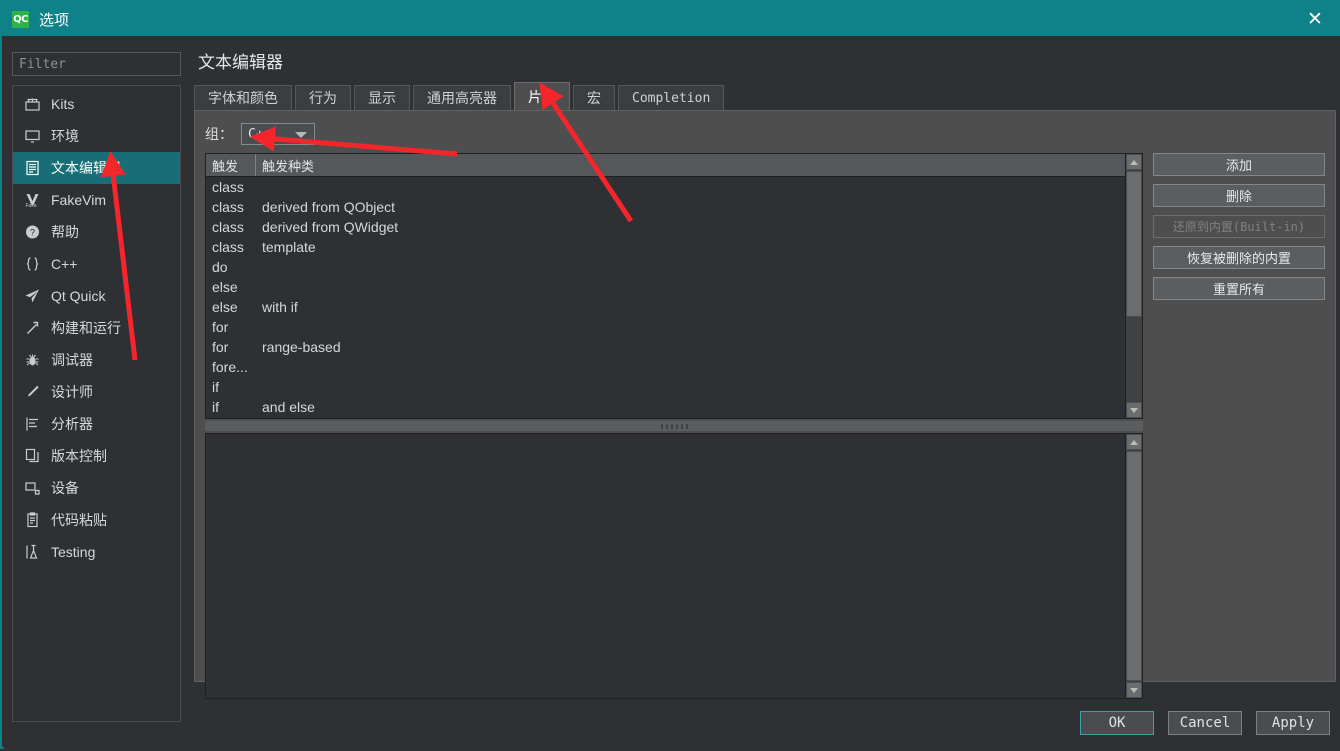 This screenshot has height=751, width=1340. I want to click on table-scrollbar, so click(1133, 286).